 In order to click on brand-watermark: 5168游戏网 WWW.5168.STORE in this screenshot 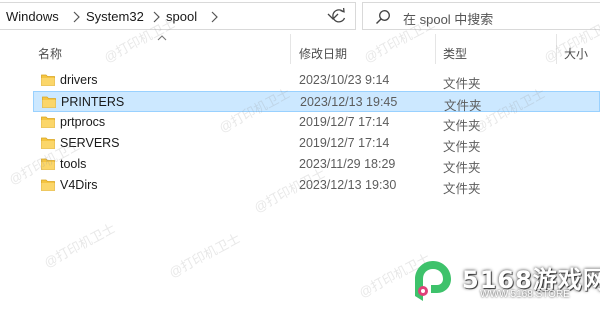, I will do `click(505, 283)`.